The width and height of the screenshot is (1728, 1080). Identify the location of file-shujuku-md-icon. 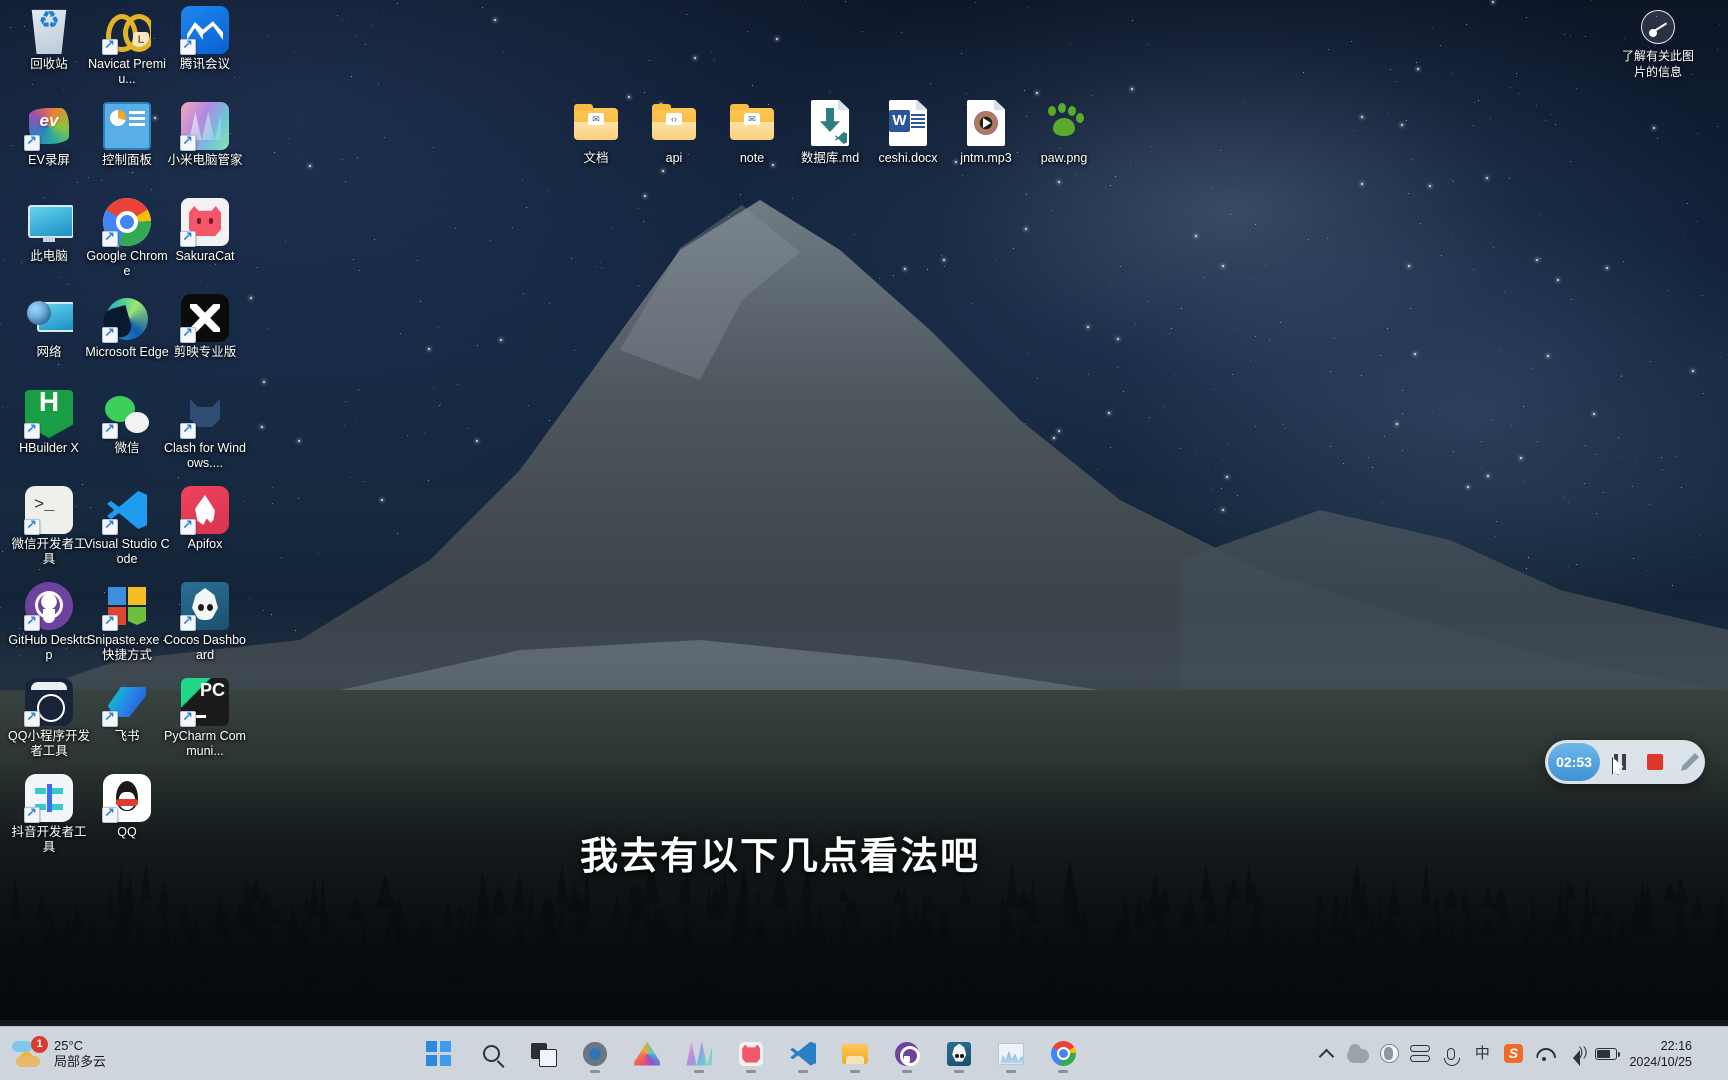
(830, 124).